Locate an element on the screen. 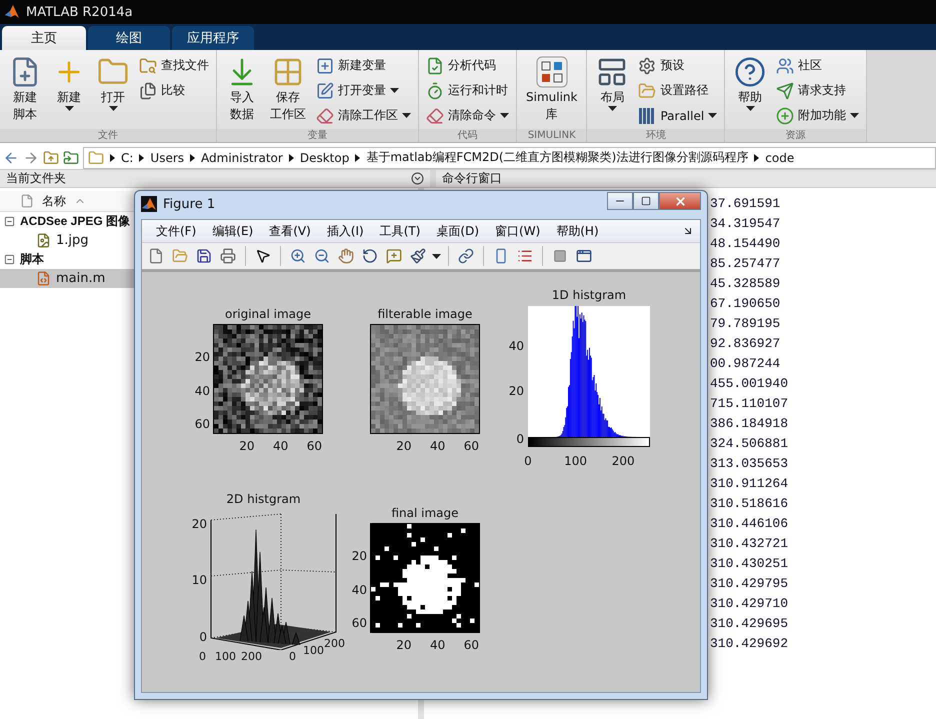  group-name: 脚本 is located at coordinates (32, 259).